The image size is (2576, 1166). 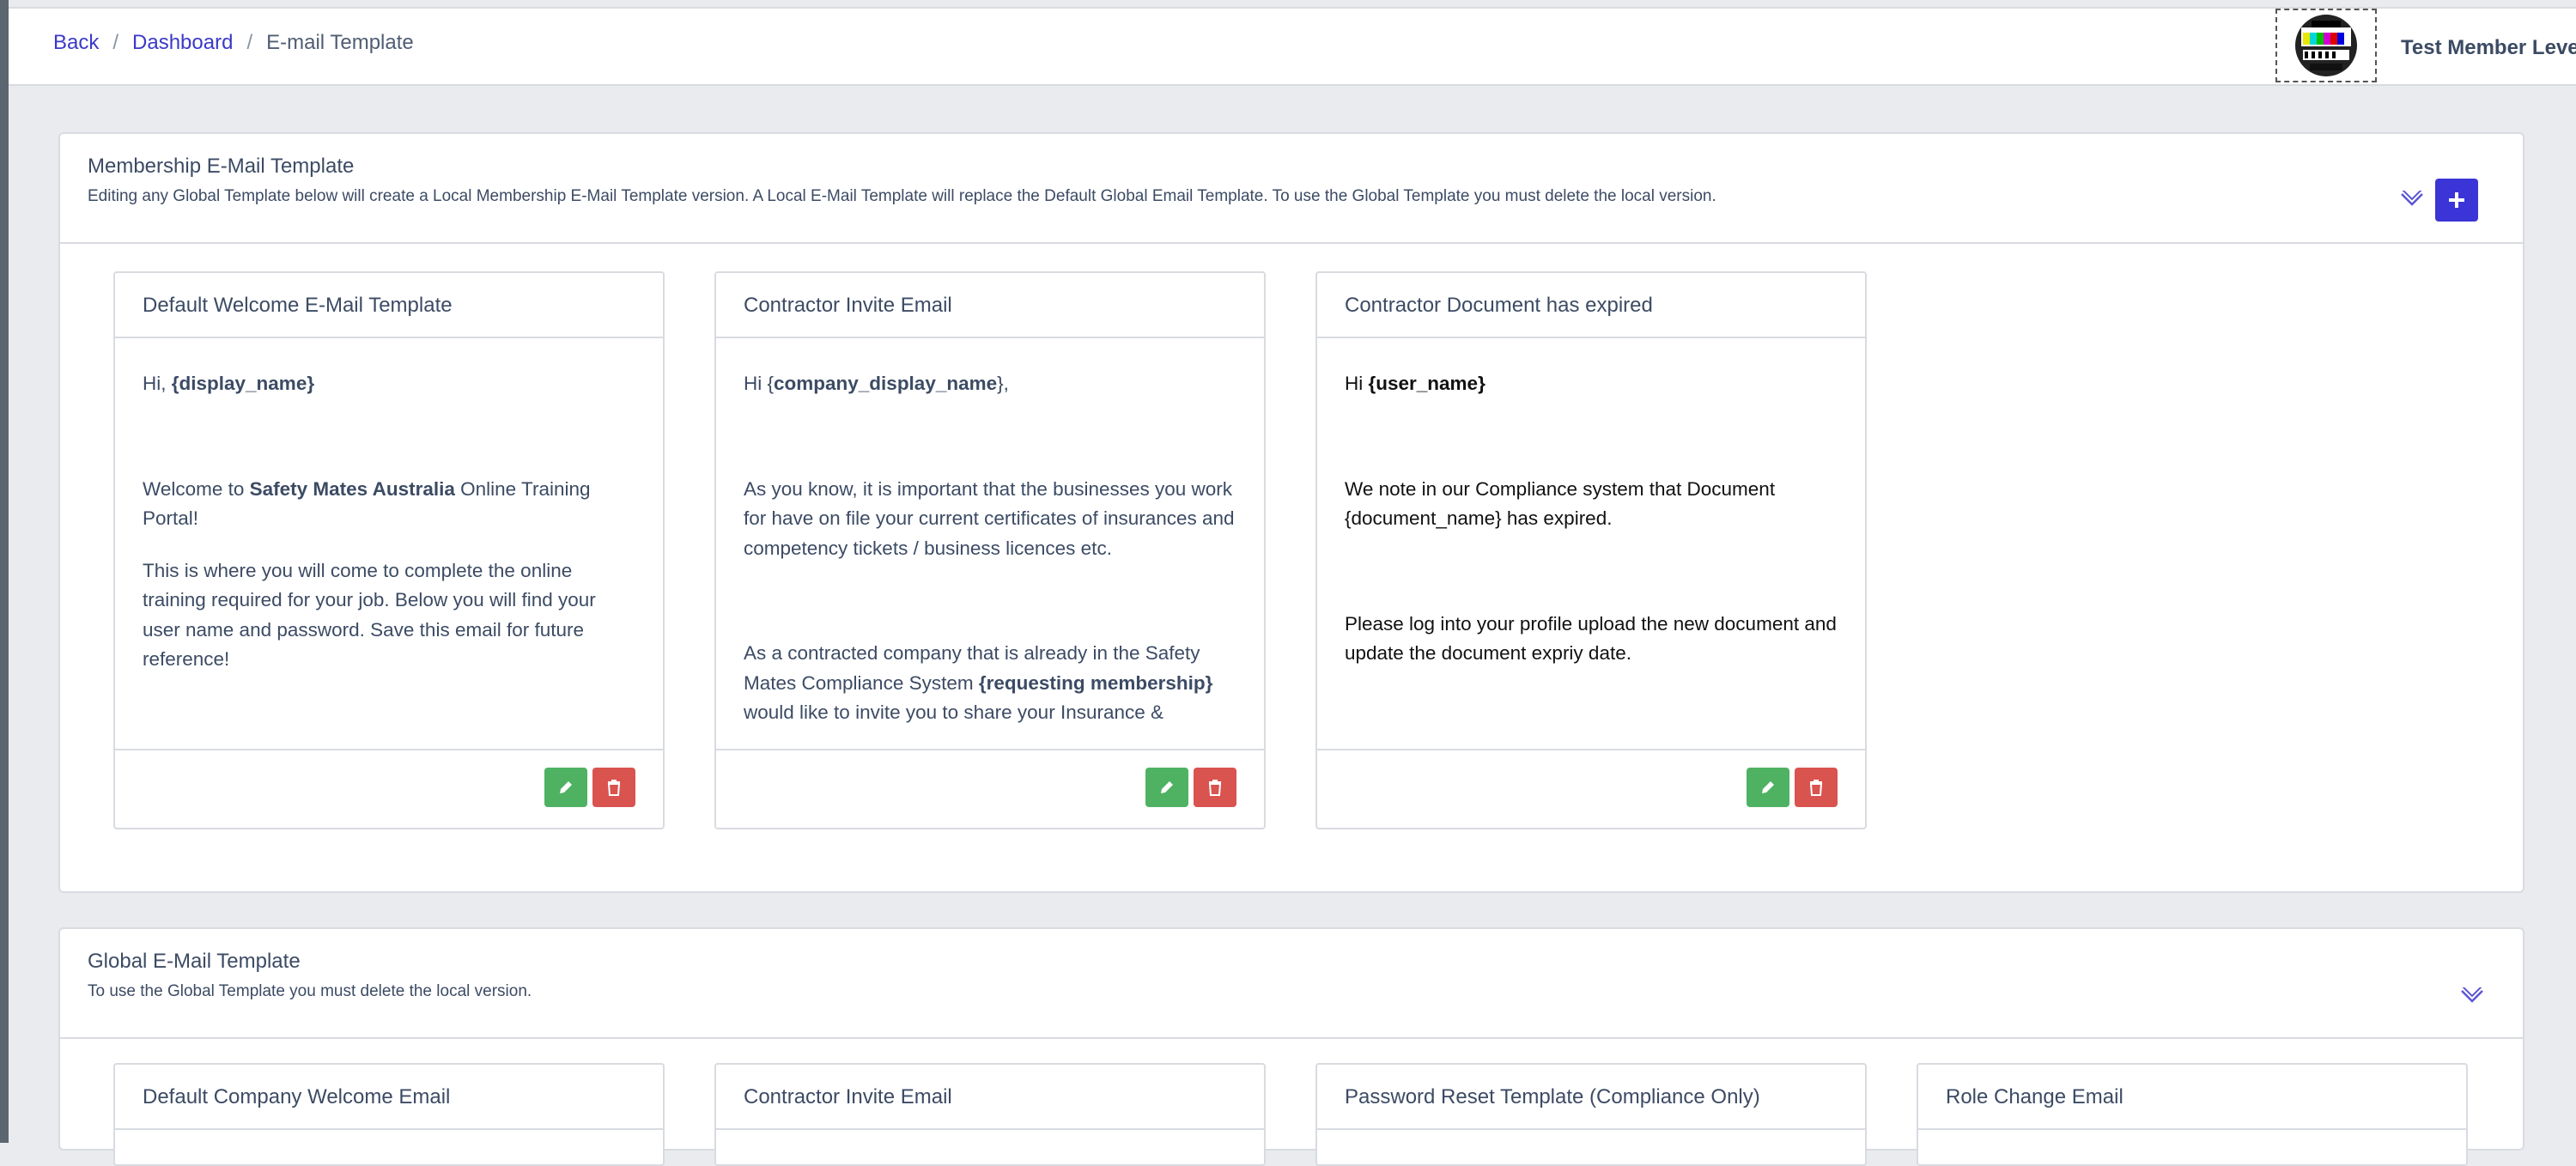 I want to click on global-template-card: Default Company Welcome Email, so click(x=389, y=1114).